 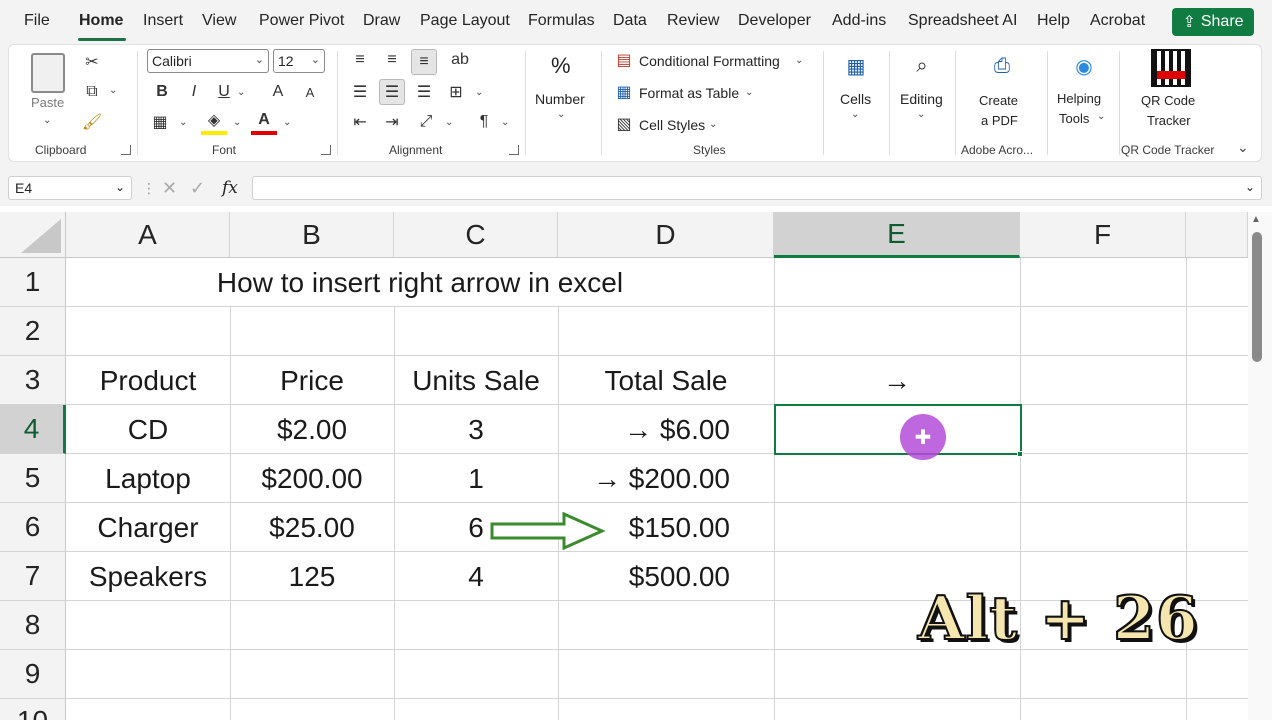 I want to click on column-header-g, so click(x=1217, y=235).